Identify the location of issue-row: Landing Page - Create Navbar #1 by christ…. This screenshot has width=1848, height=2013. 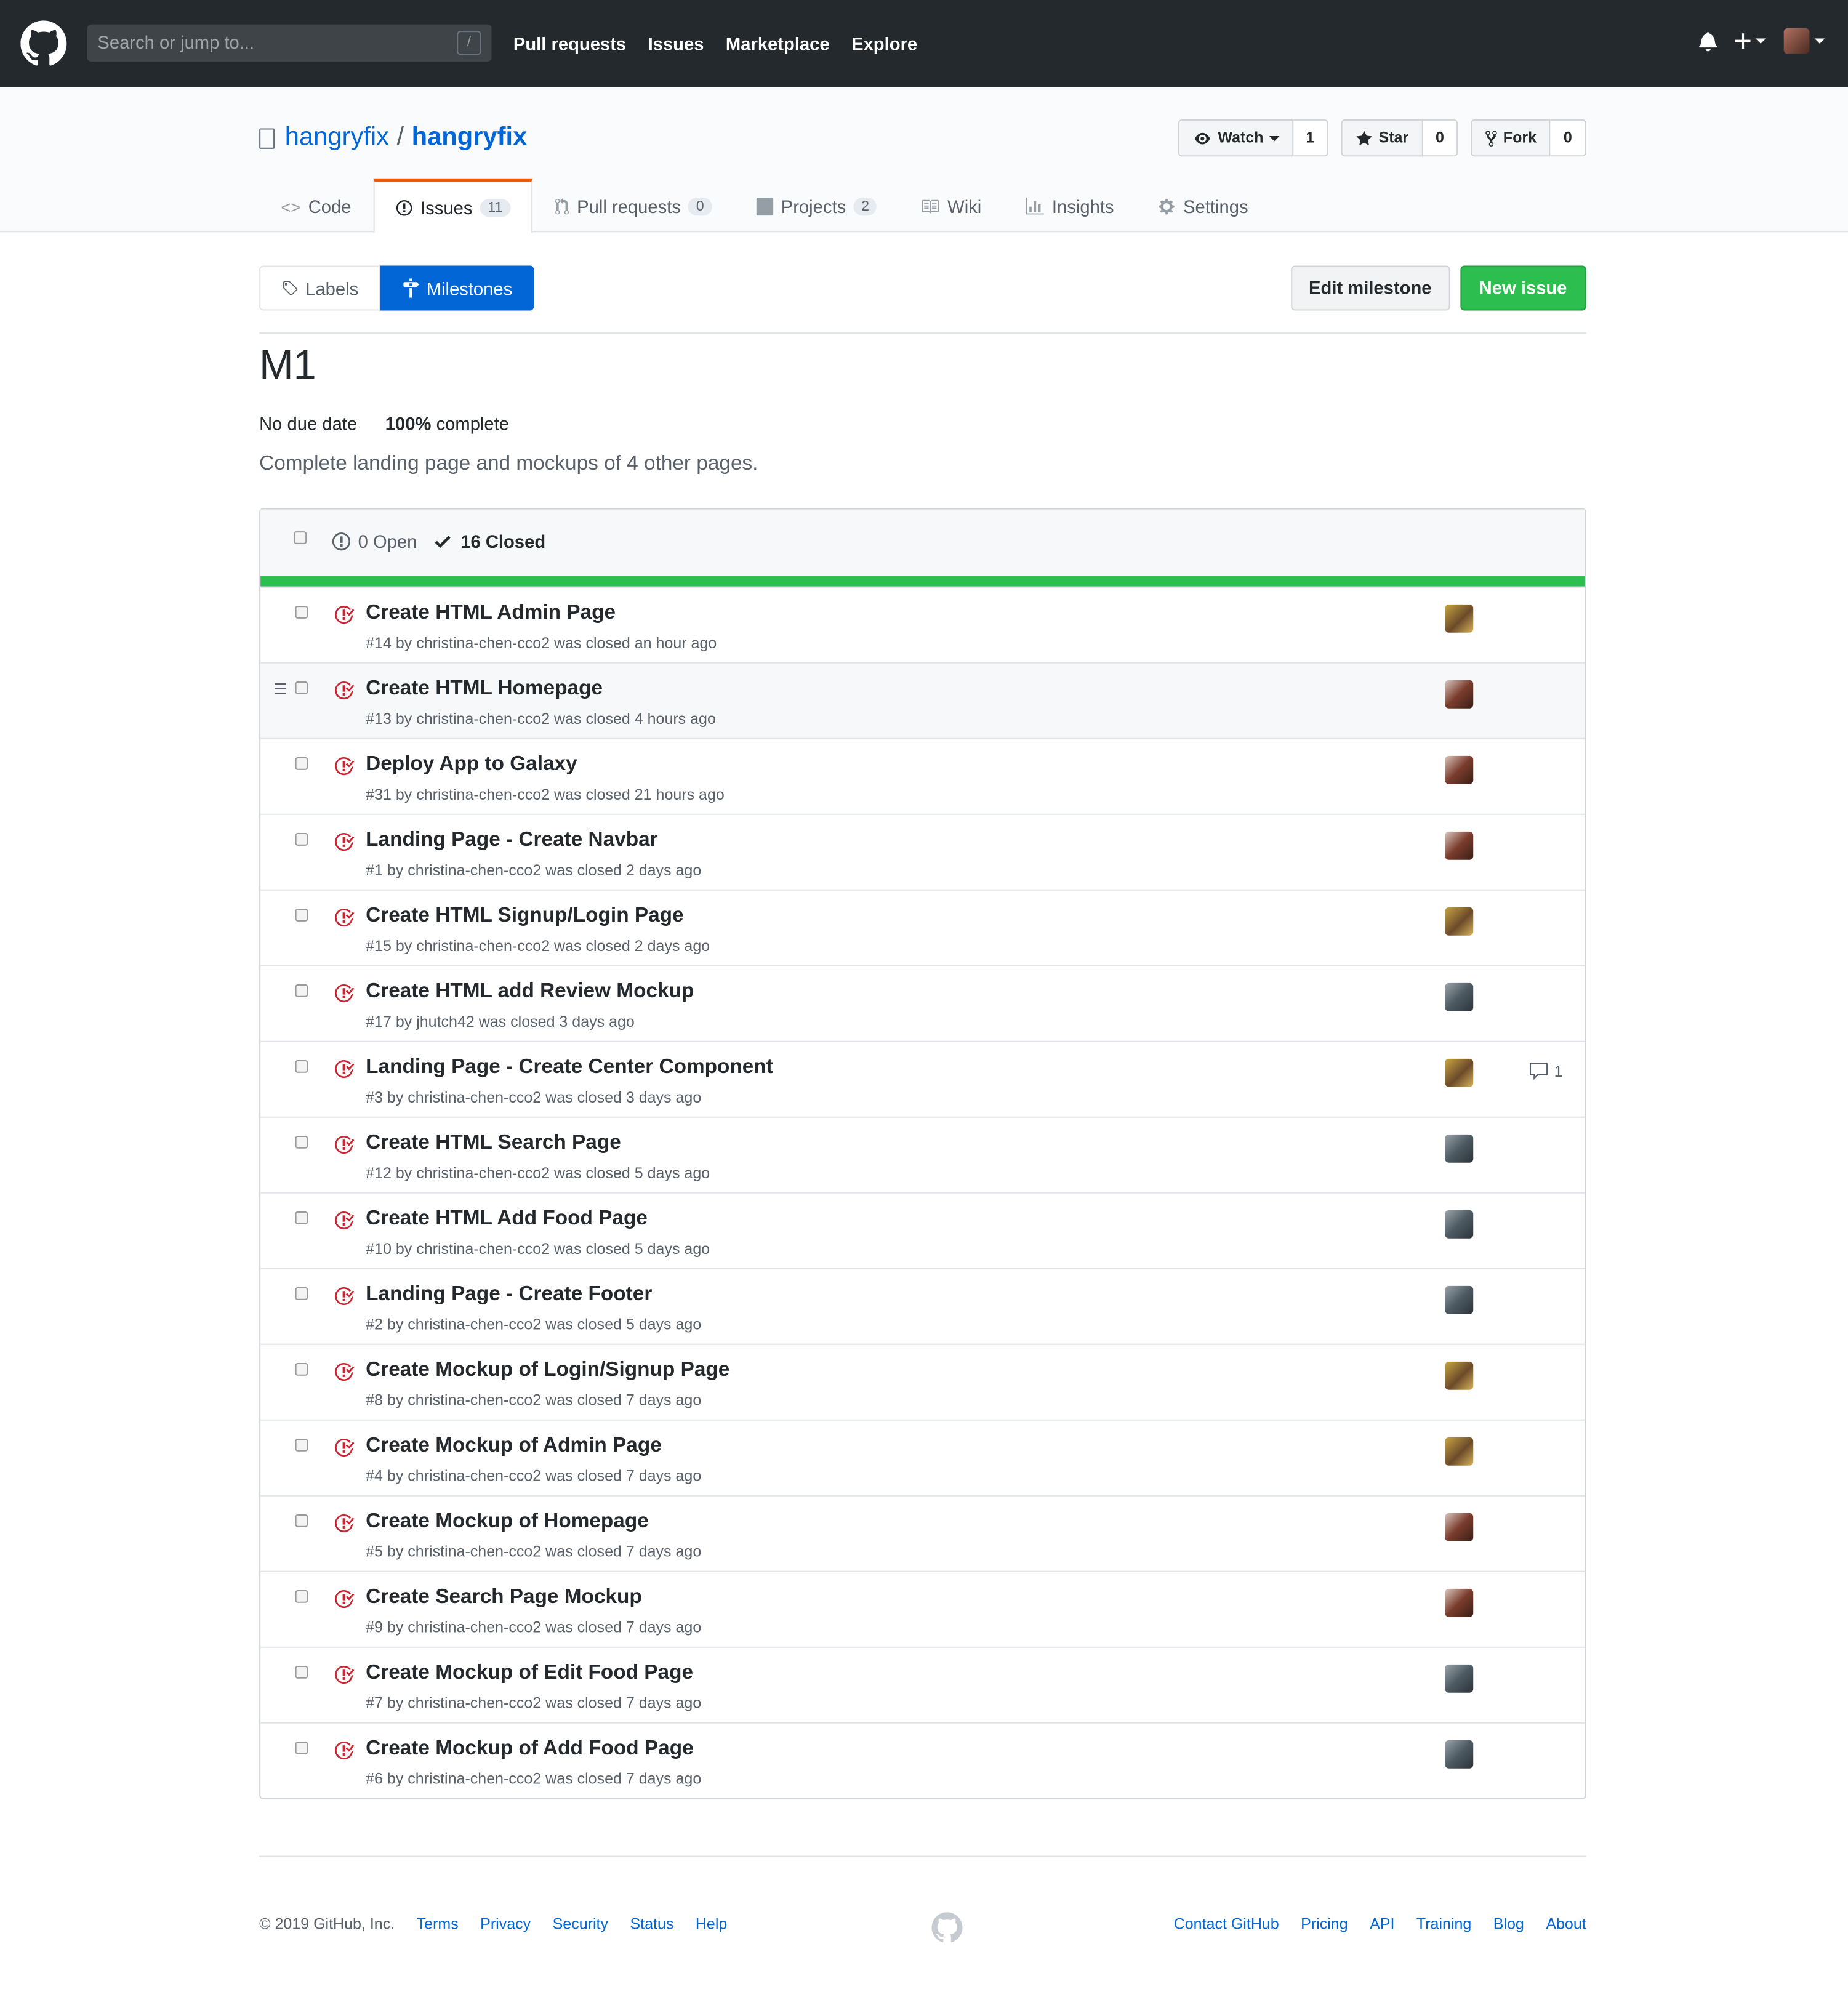
(922, 851).